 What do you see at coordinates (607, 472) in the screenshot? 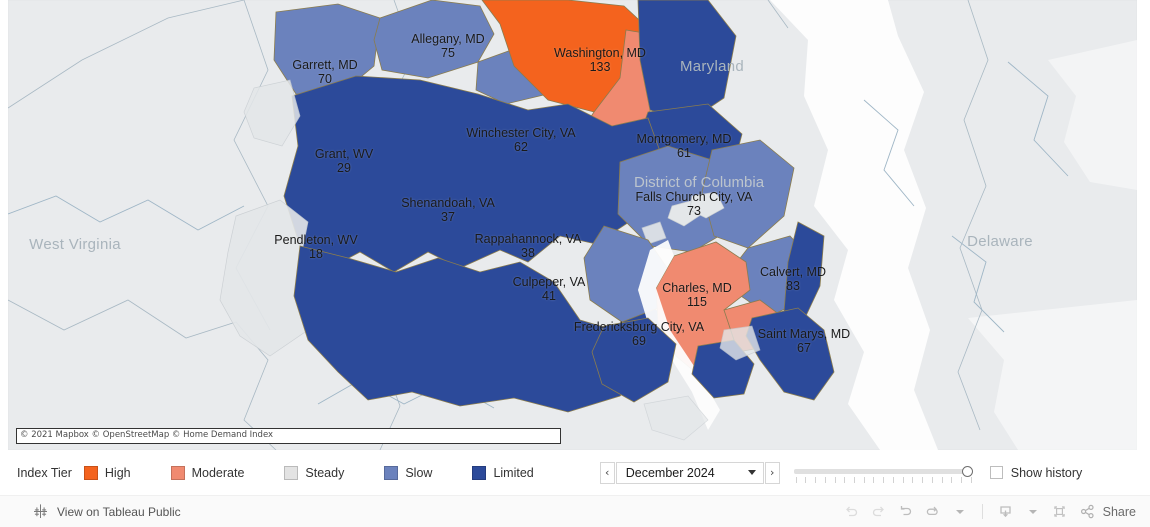
I see `previous-period-button: ‹` at bounding box center [607, 472].